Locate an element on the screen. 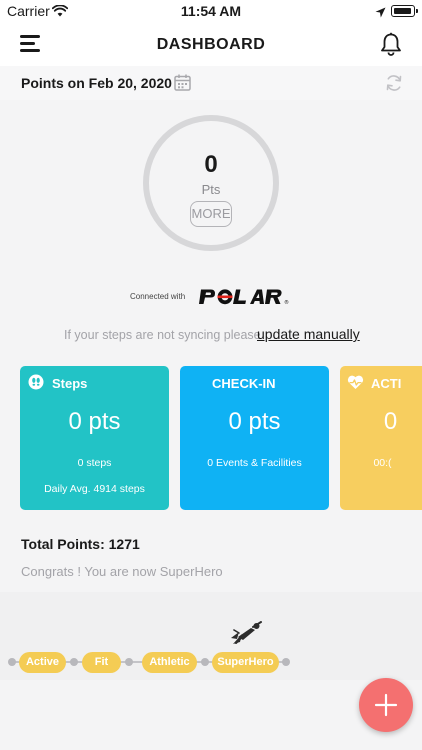  superhero-icon is located at coordinates (246, 635).